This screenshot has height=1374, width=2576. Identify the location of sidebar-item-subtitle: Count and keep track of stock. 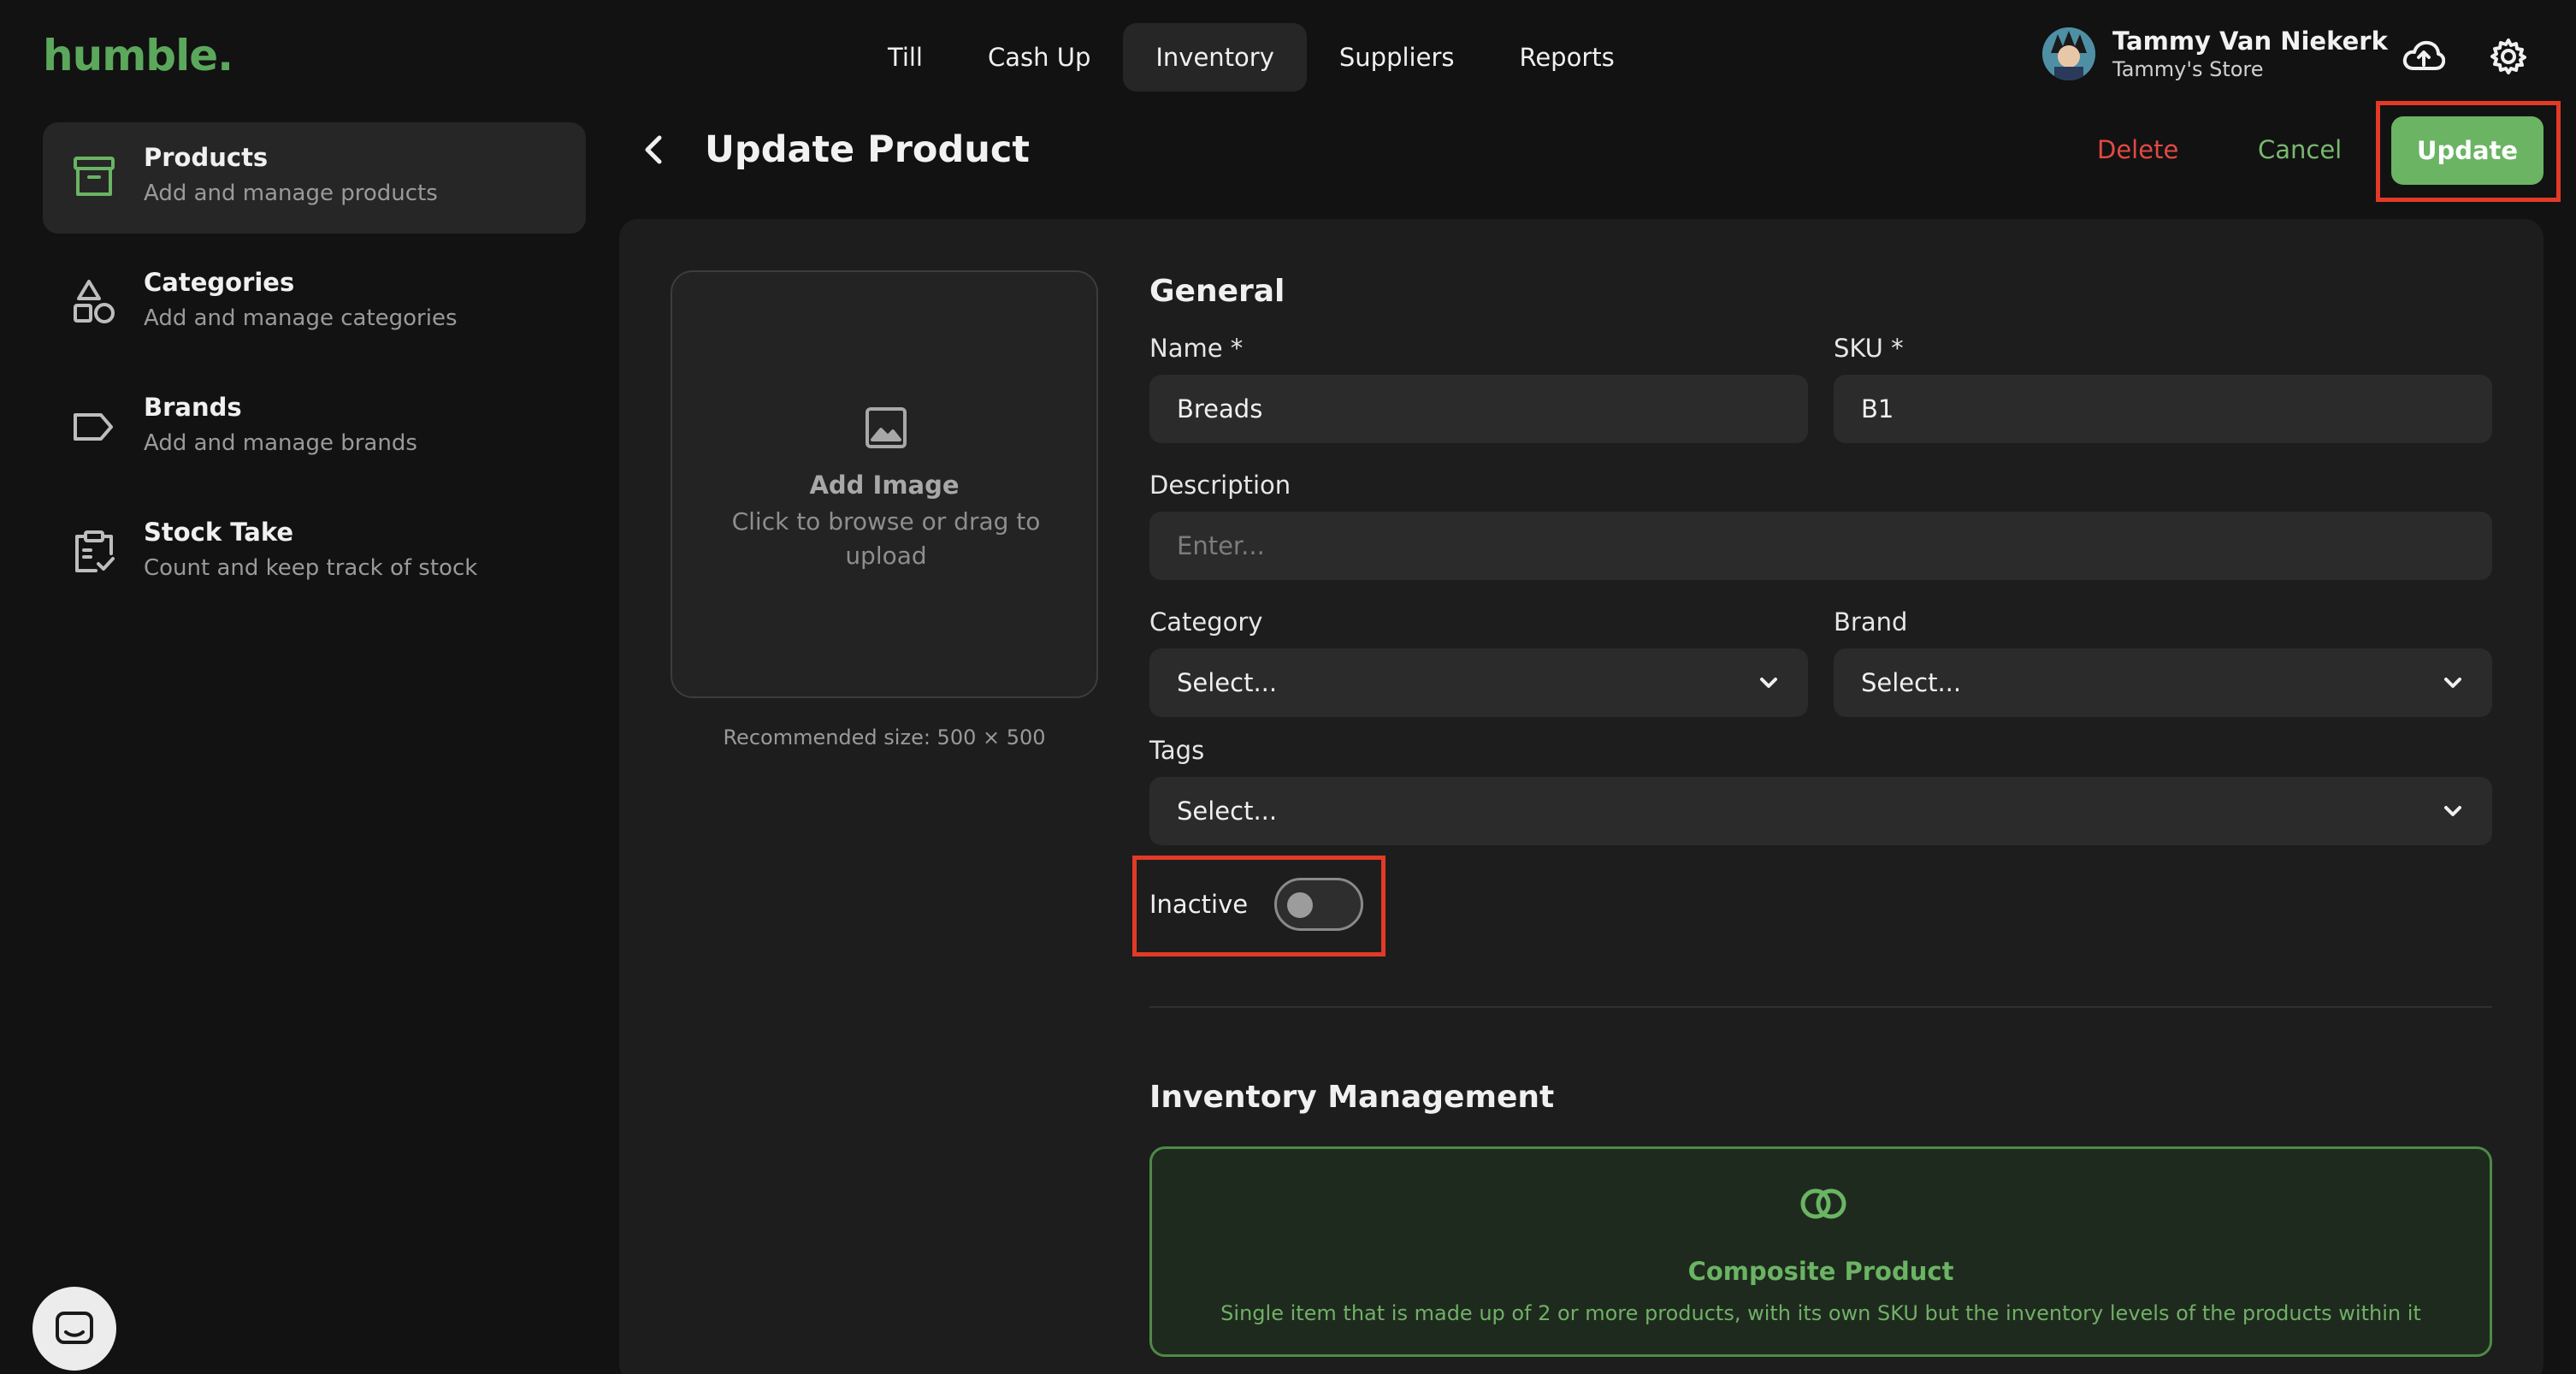
(311, 568).